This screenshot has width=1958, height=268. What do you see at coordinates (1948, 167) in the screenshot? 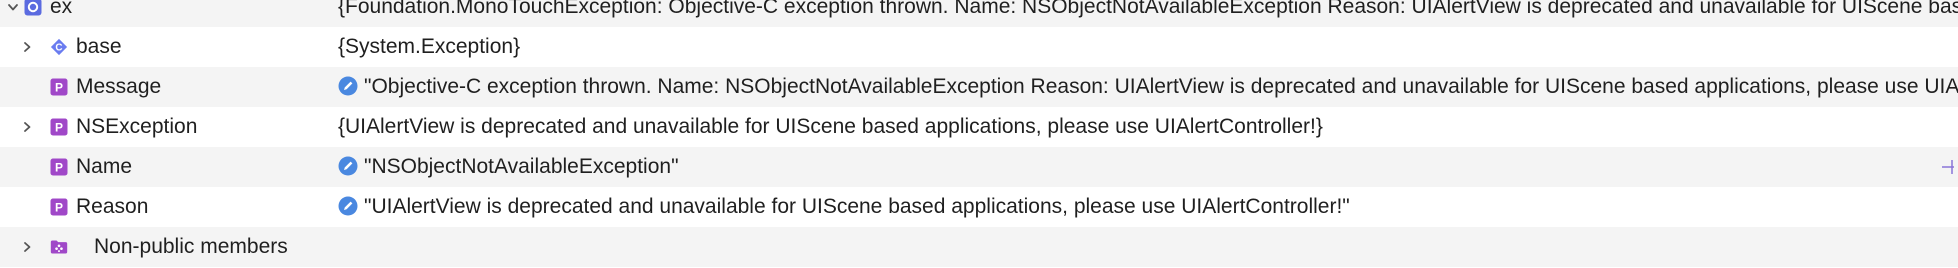
I see `column-resize-handle` at bounding box center [1948, 167].